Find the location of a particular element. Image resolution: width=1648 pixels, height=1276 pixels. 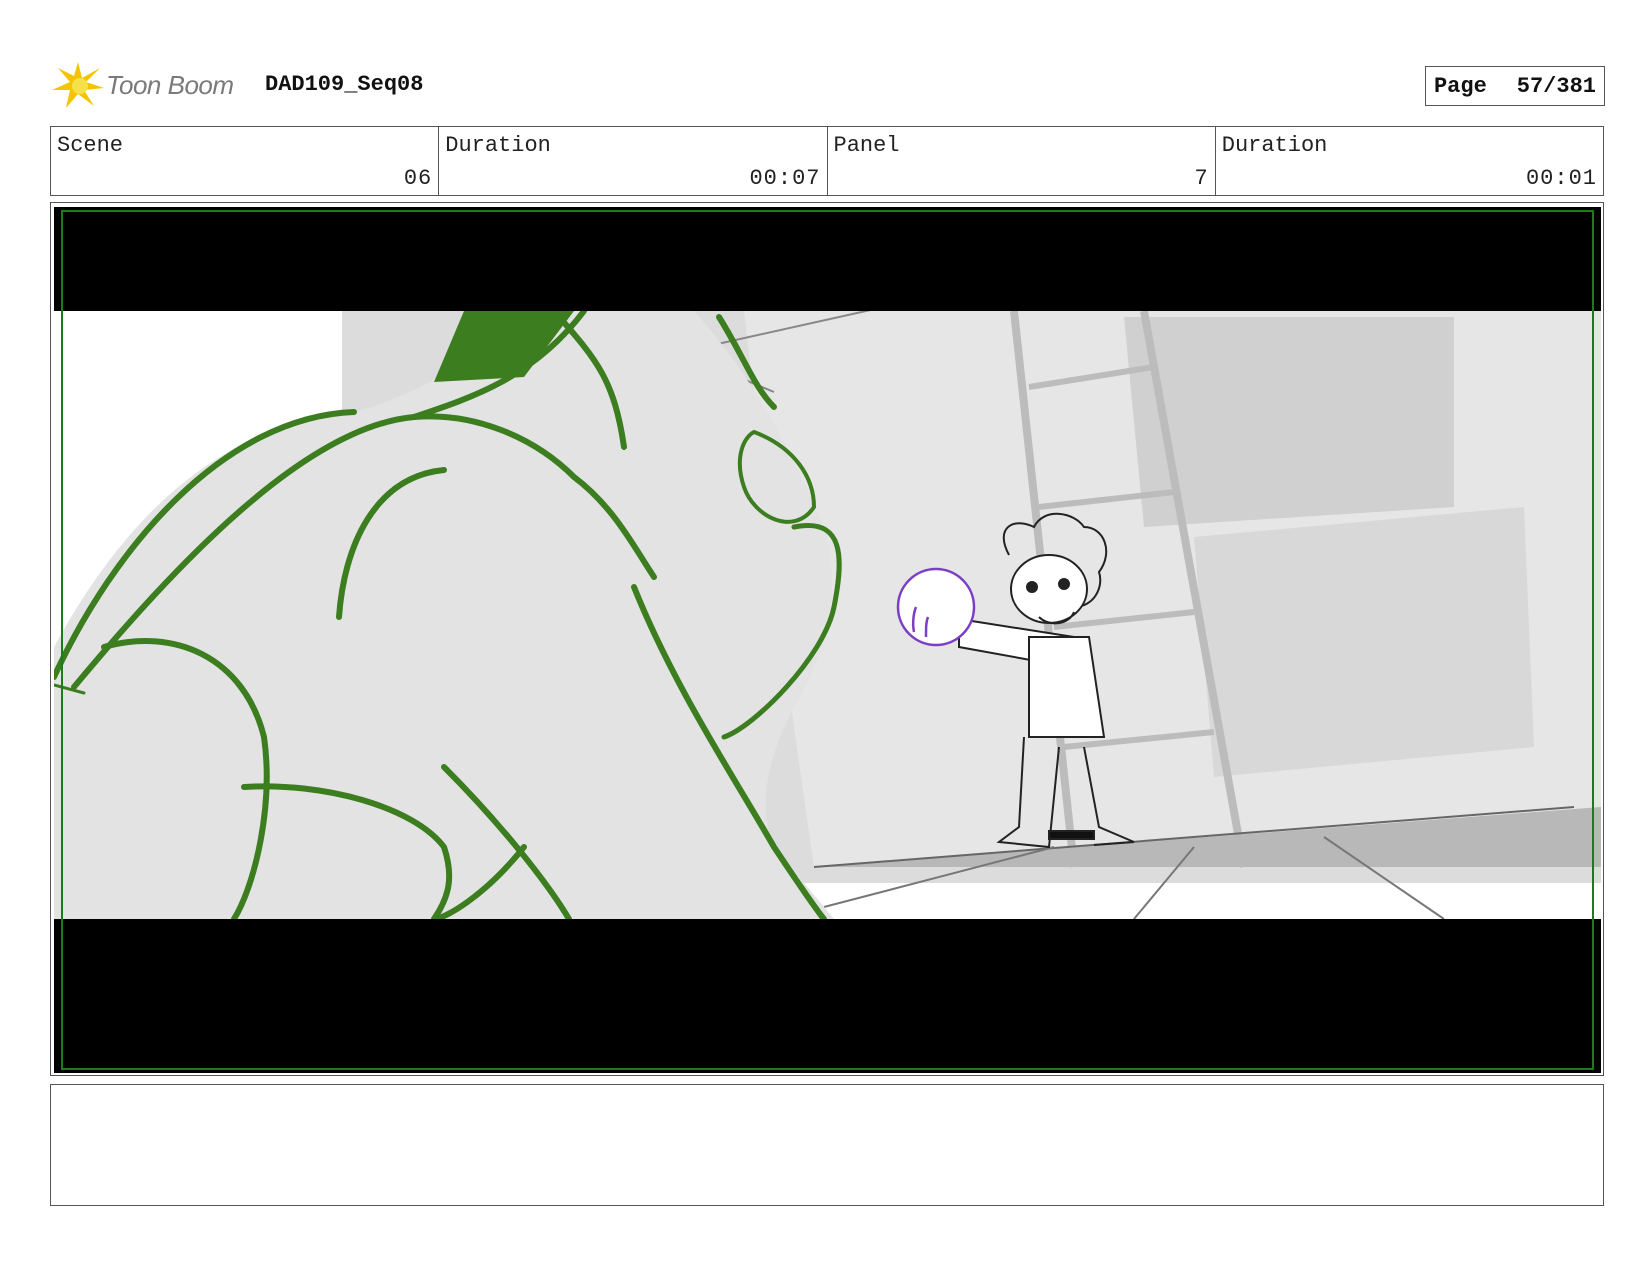

page-number: 57/381 is located at coordinates (1556, 86).